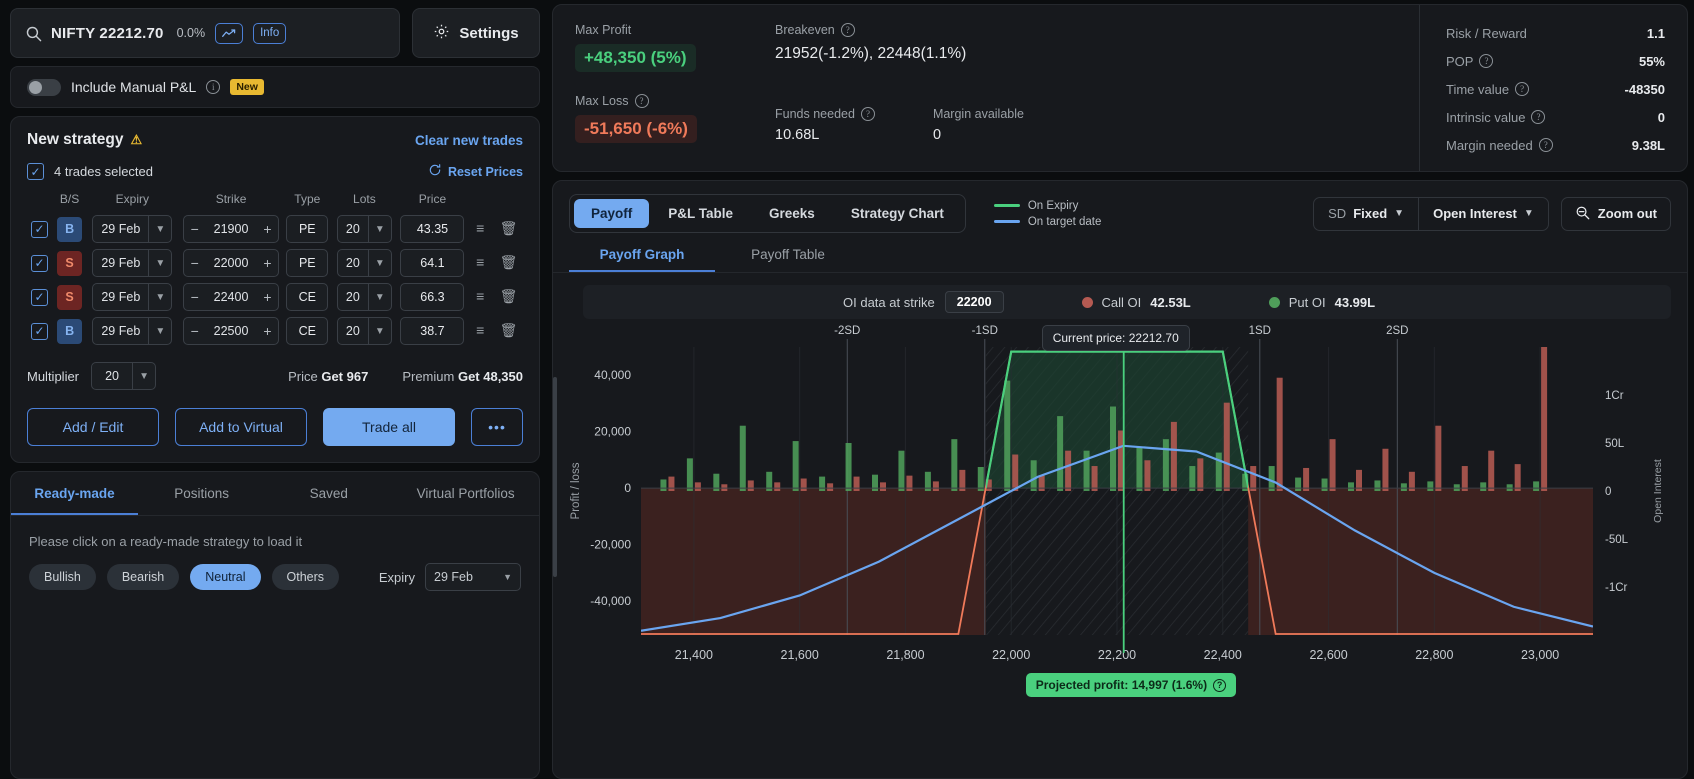  I want to click on row-price-cell: 64.1, so click(433, 263).